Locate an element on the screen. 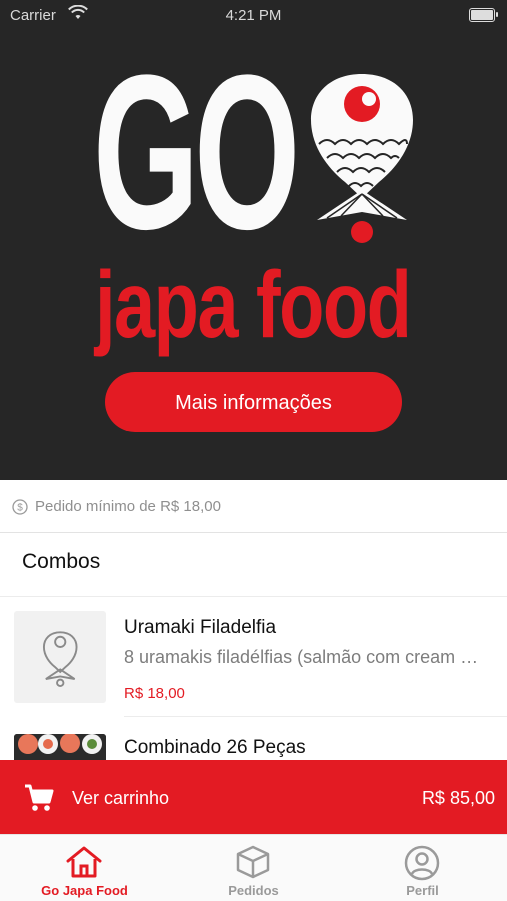 Image resolution: width=507 pixels, height=901 pixels. shopping-cart-icon is located at coordinates (39, 800).